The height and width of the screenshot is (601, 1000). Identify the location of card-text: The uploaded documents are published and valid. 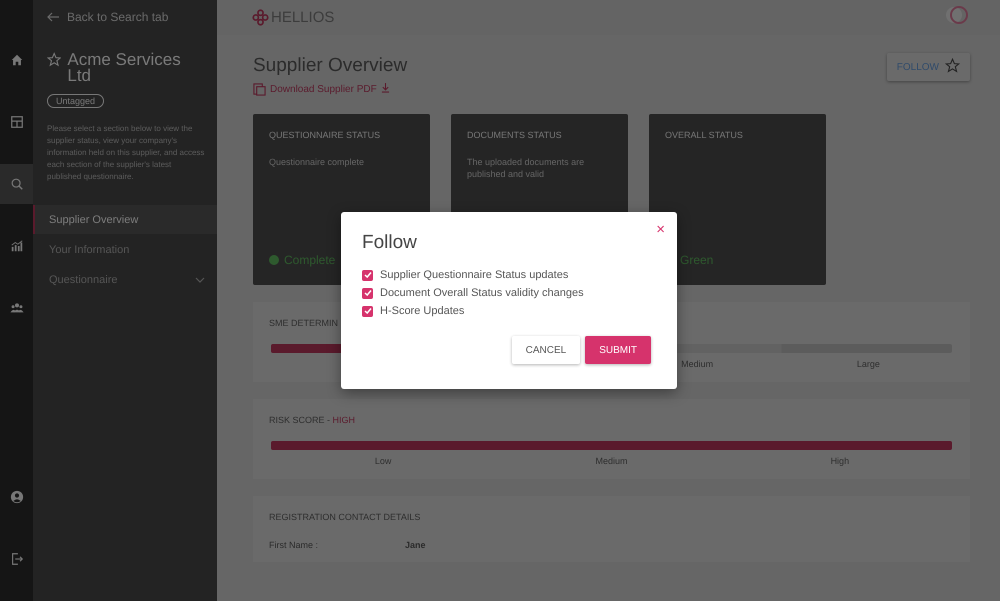
(526, 168).